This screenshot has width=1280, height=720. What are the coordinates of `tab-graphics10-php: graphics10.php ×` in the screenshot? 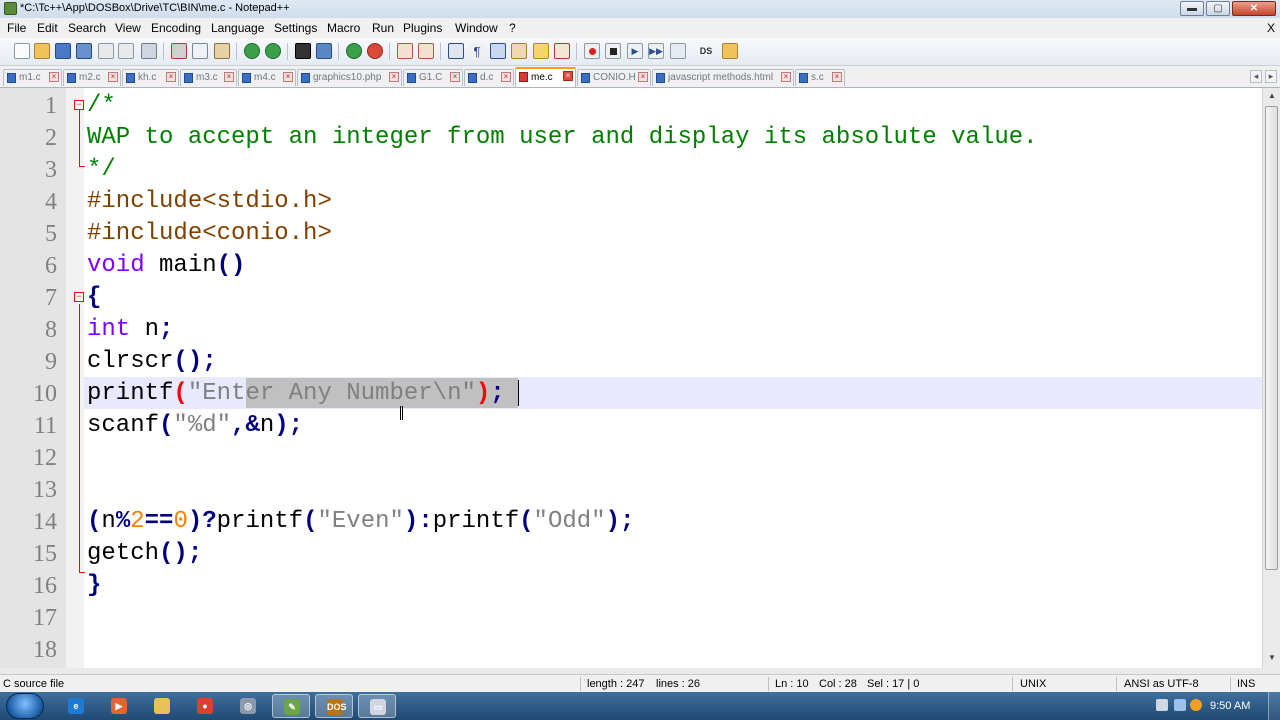 It's located at (349, 77).